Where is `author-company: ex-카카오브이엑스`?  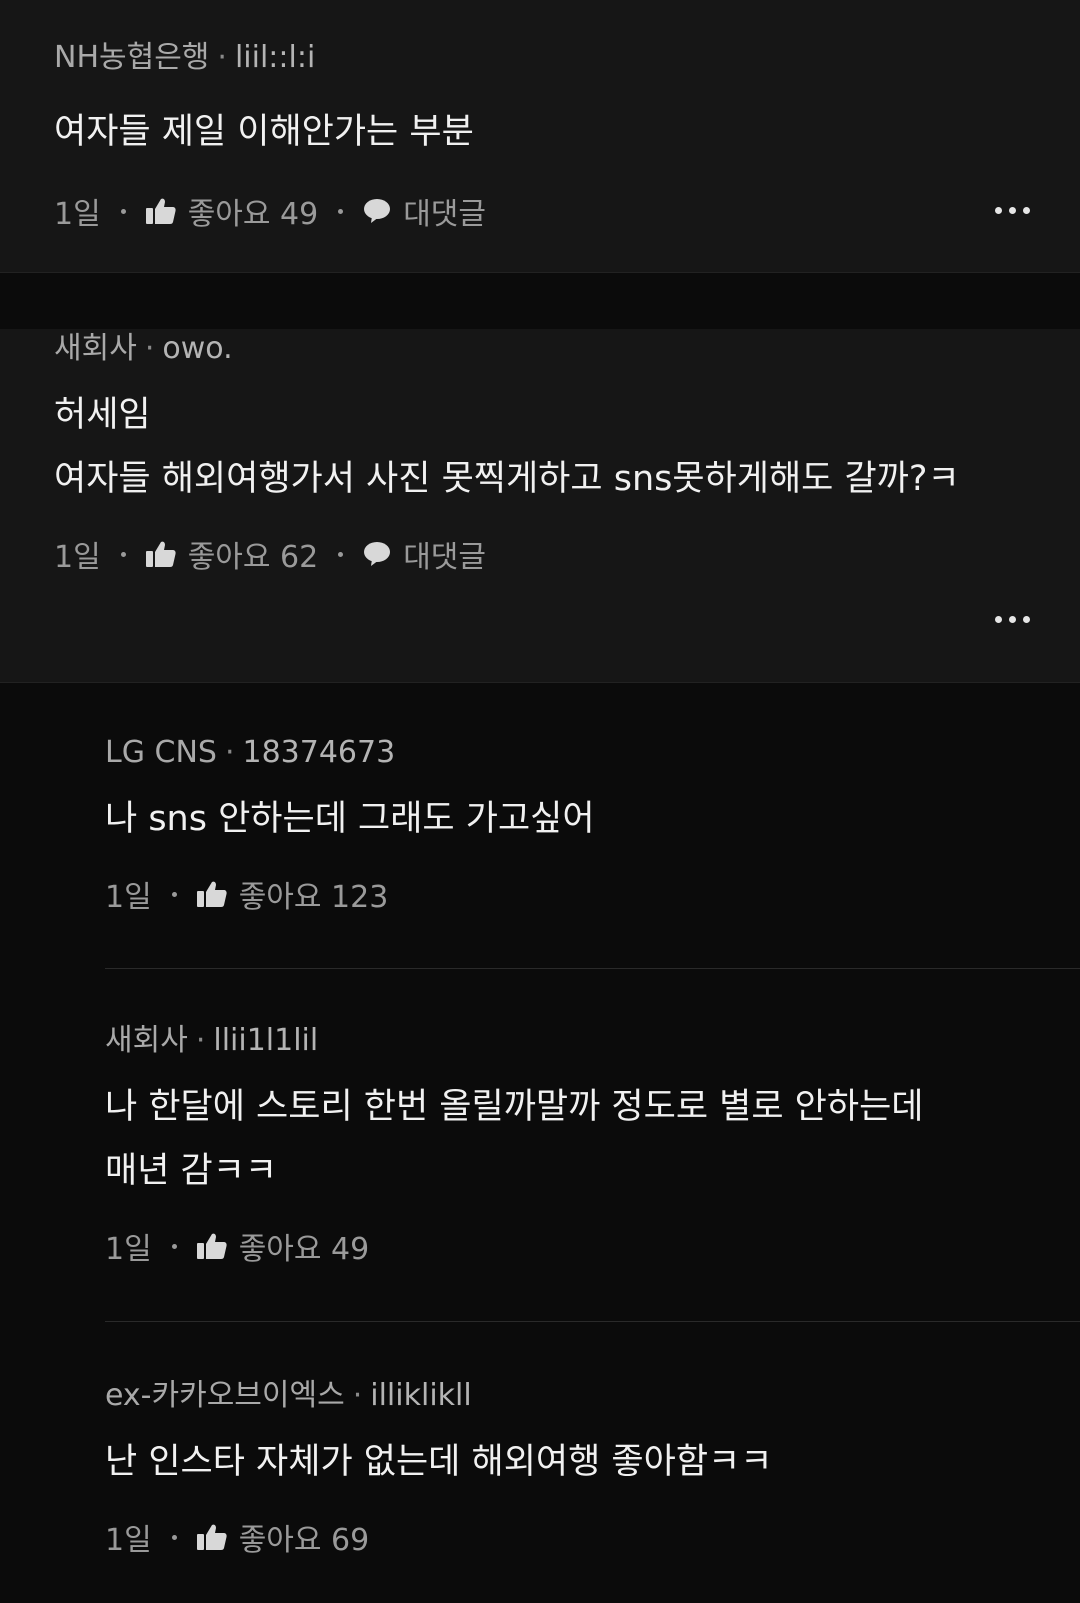
author-company: ex-카카오브이엑스 is located at coordinates (225, 1395).